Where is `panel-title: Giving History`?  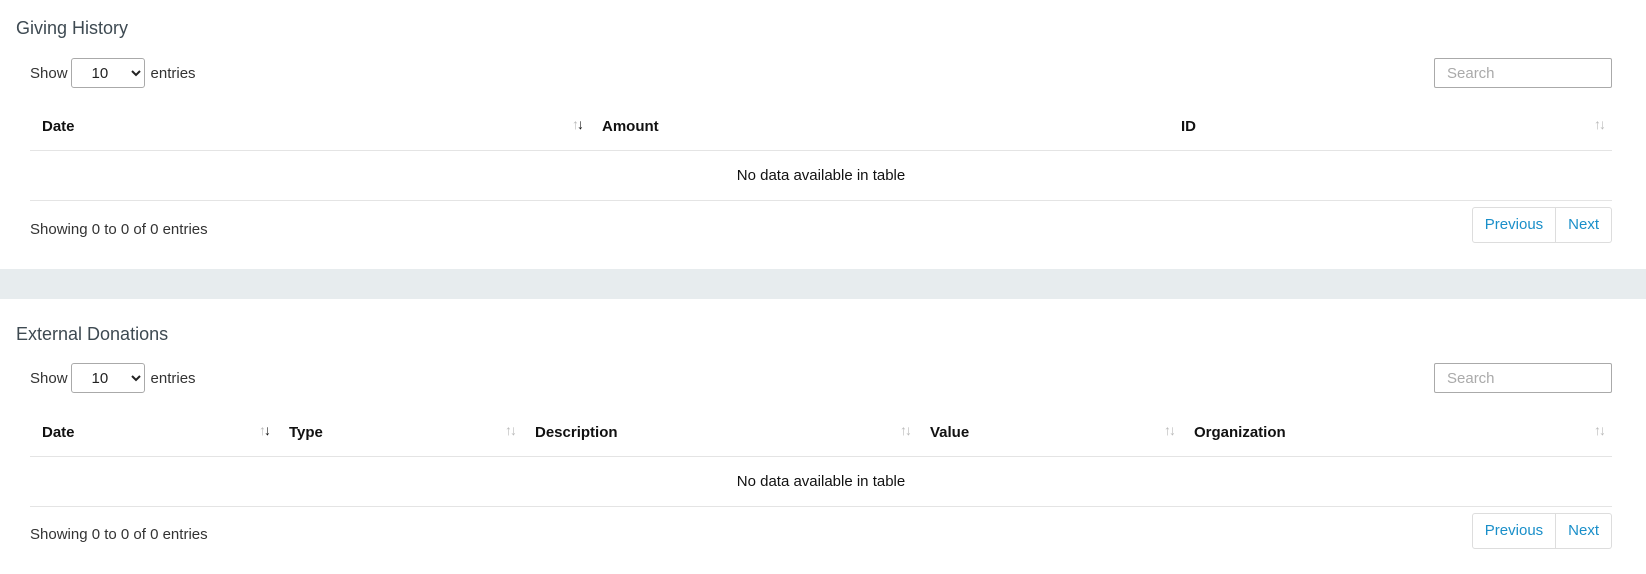 panel-title: Giving History is located at coordinates (72, 28).